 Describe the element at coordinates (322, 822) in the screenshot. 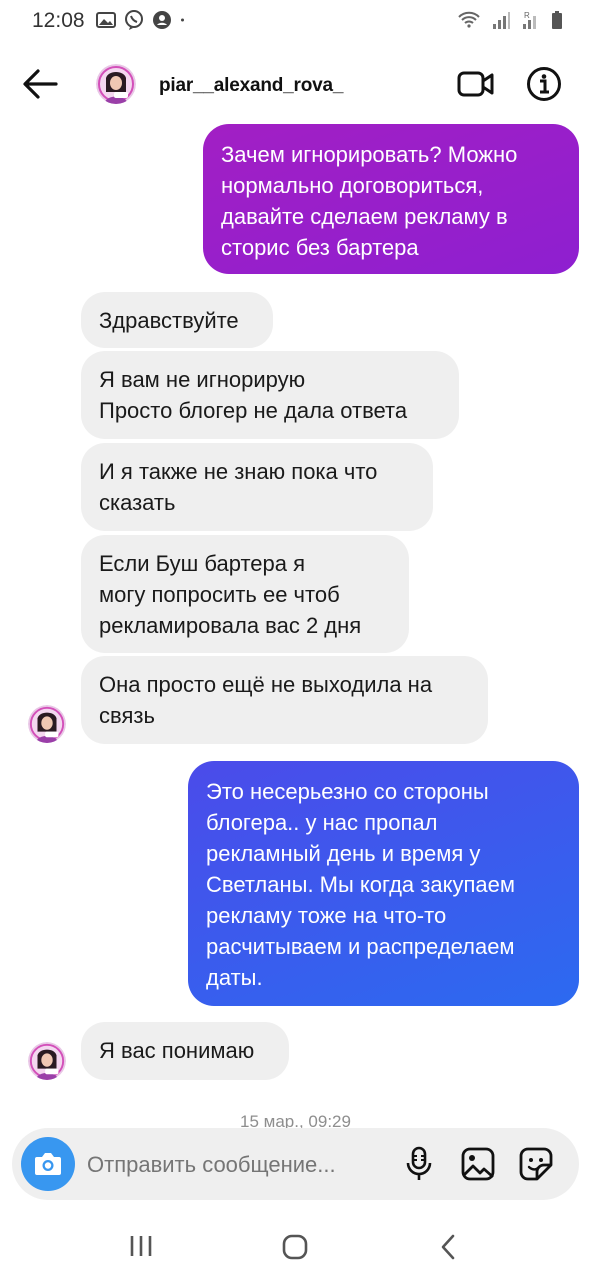

I see `message-text: блогера.. у нас пропал` at that location.